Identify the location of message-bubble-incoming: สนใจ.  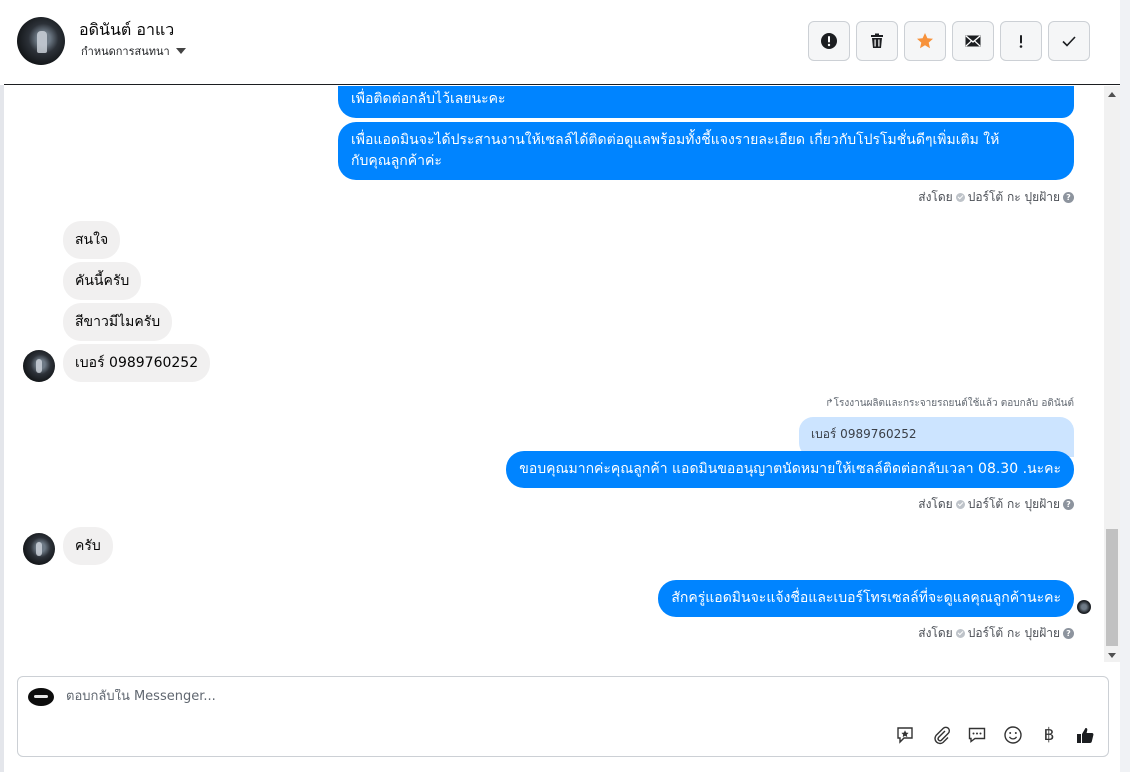
(92, 240).